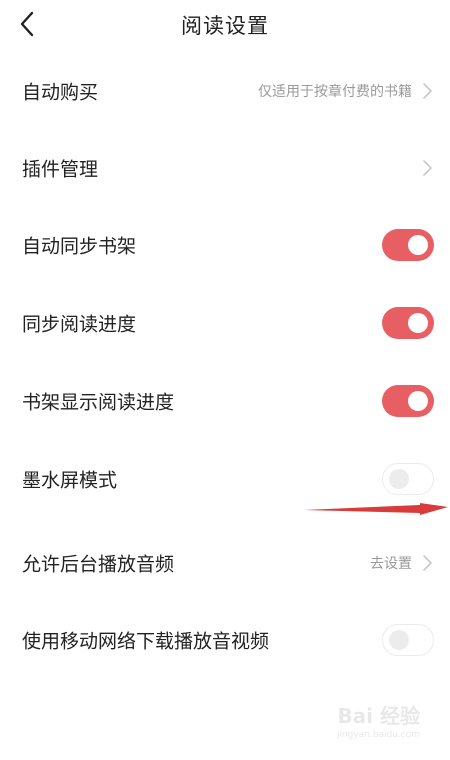 The image size is (450, 760). I want to click on setting-label: 插件管理, so click(60, 169).